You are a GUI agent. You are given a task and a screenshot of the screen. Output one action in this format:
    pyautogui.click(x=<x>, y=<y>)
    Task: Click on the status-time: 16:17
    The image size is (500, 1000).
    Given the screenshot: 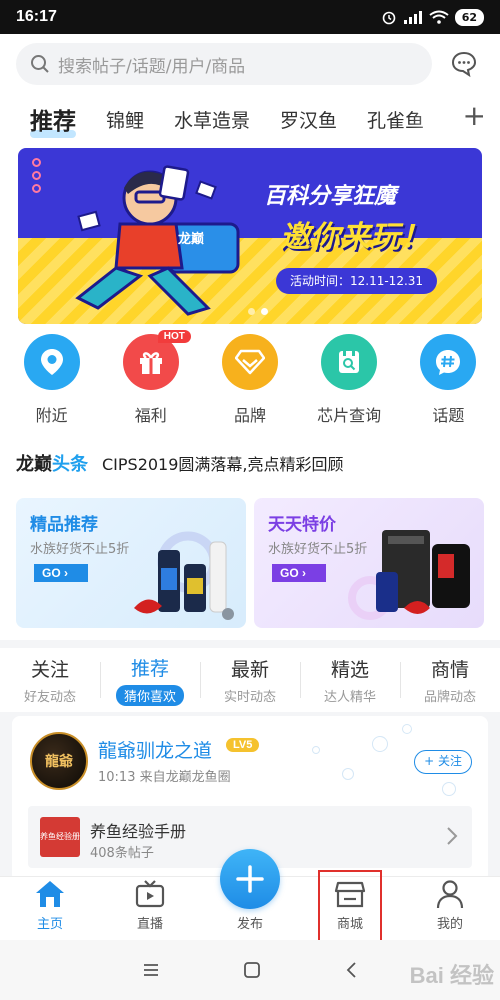 What is the action you would take?
    pyautogui.click(x=36, y=16)
    